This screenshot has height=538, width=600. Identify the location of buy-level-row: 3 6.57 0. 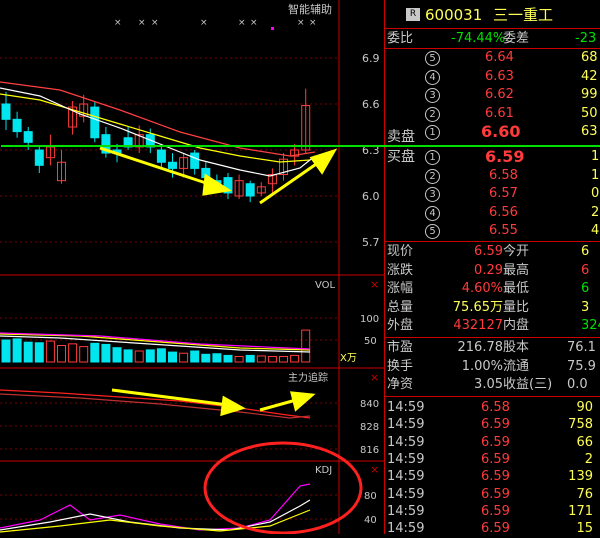
(492, 194).